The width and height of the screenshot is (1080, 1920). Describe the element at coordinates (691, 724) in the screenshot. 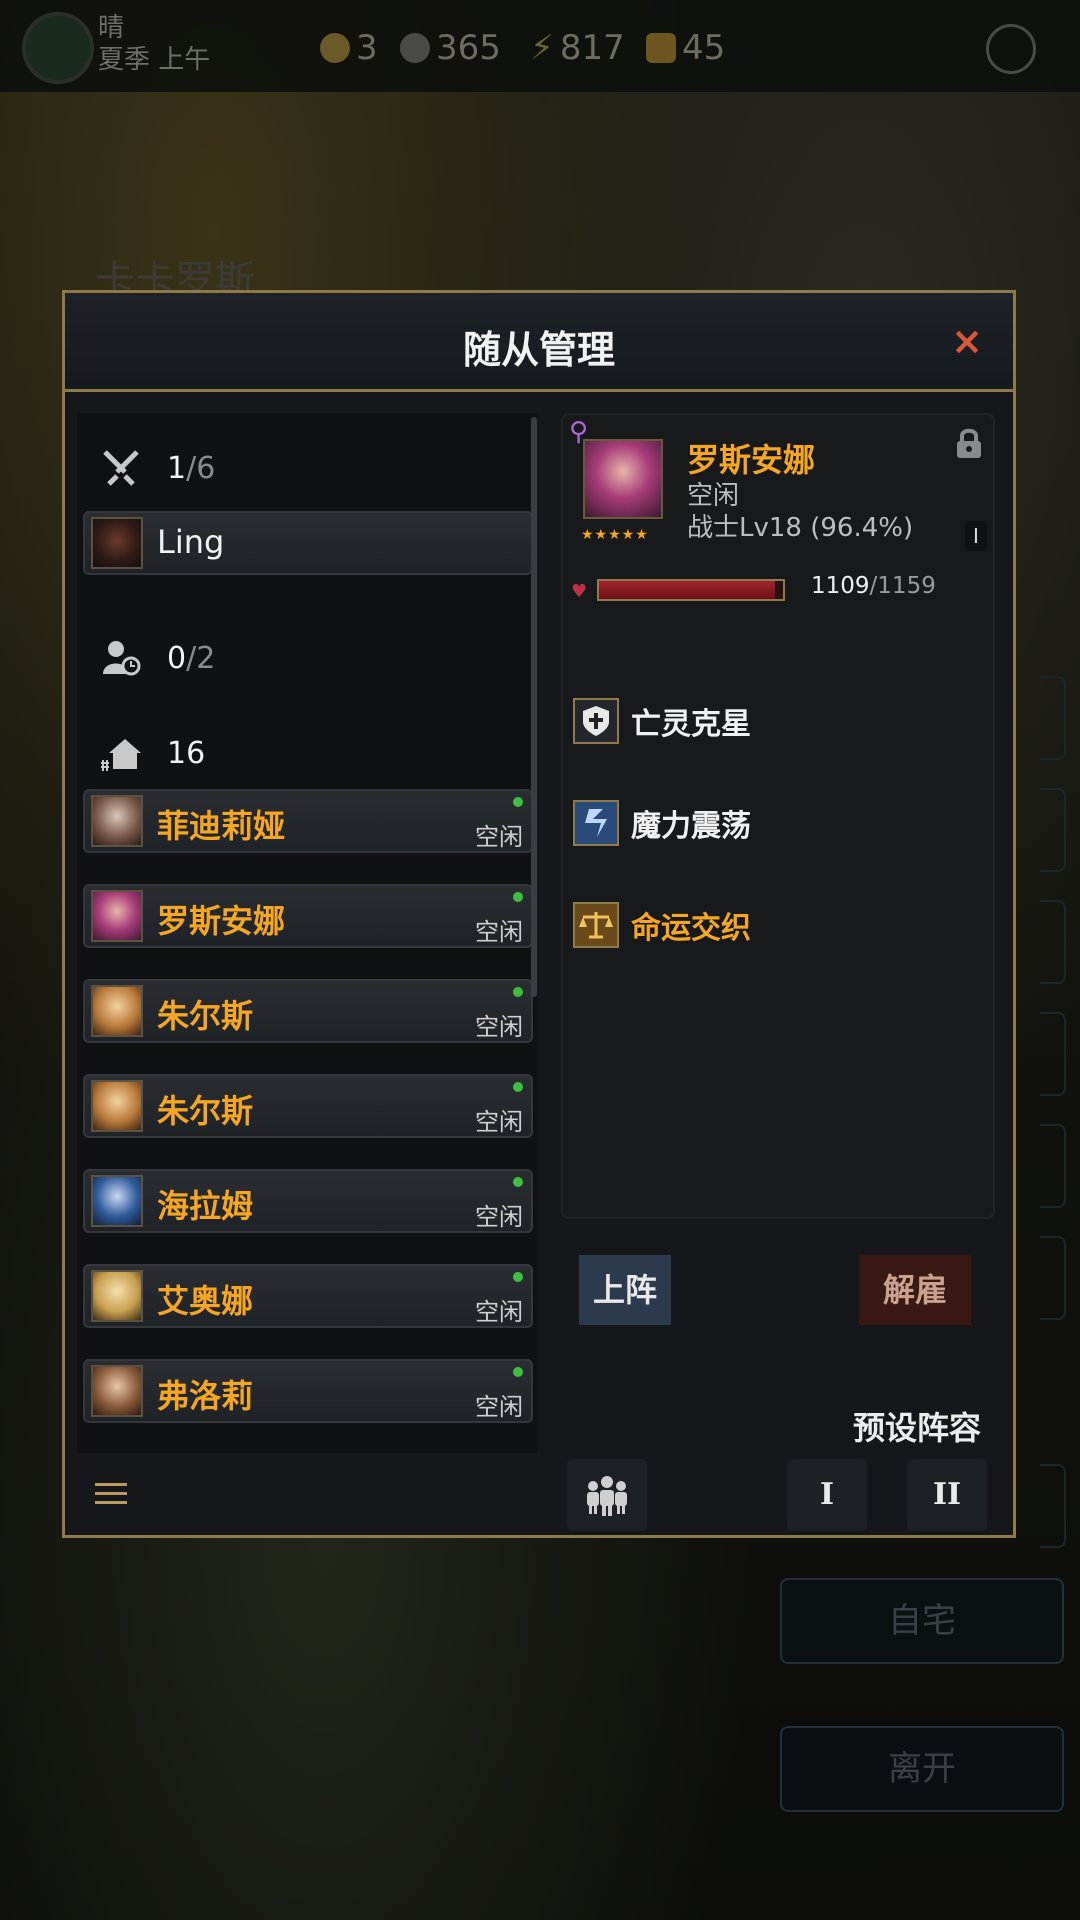

I see `skill-name: 亡灵克星` at that location.